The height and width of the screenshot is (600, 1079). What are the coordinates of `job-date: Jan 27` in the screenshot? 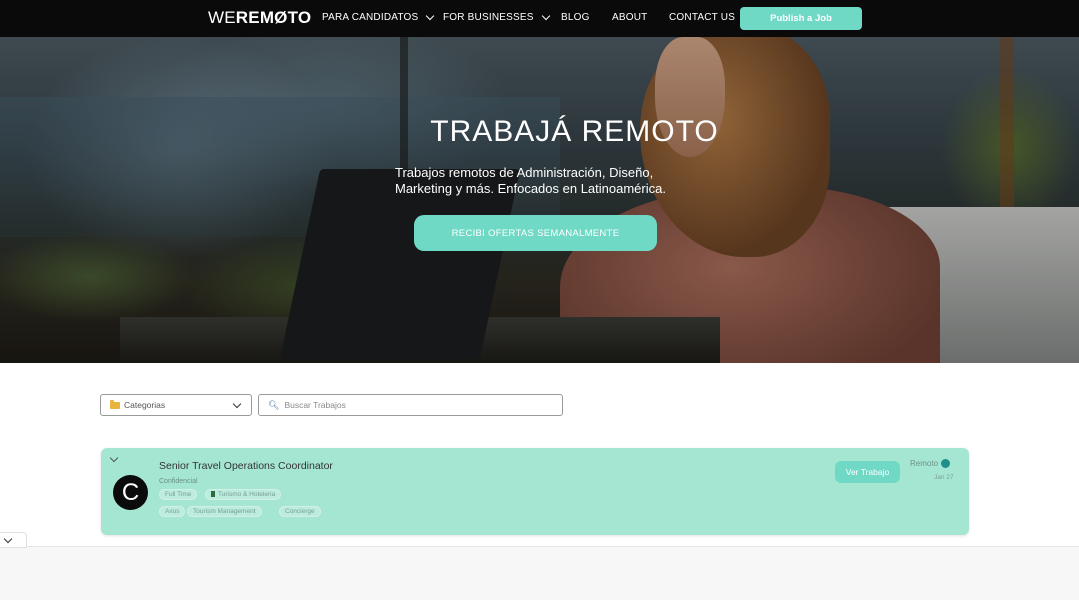 It's located at (944, 477).